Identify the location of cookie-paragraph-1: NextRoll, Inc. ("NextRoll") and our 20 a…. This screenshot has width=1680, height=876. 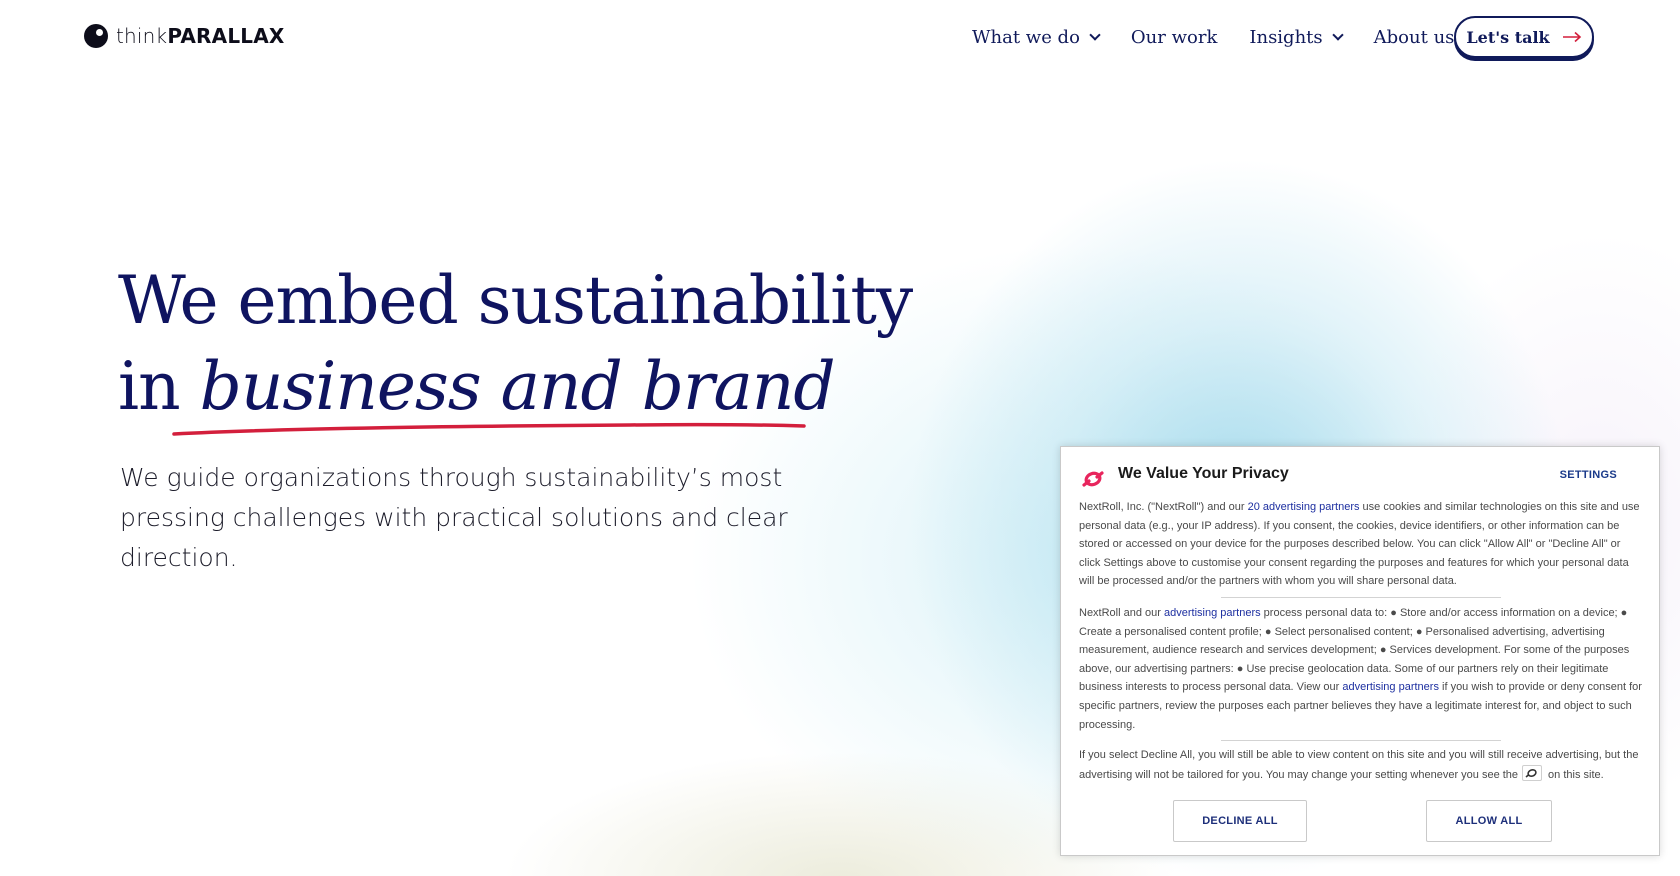
(1361, 544).